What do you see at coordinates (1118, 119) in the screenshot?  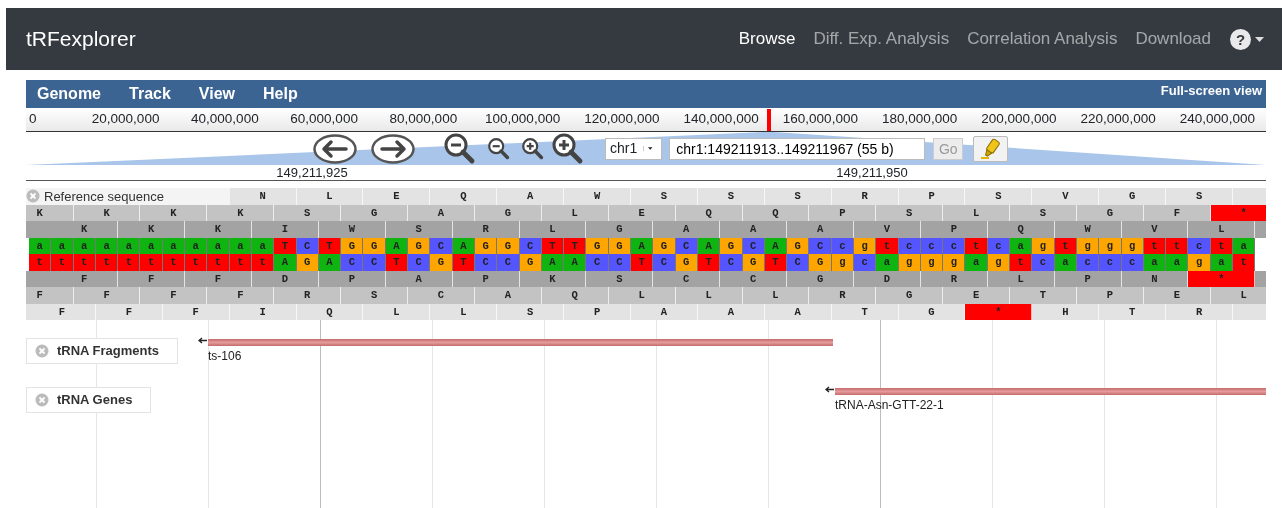 I see `ruler-label: 220,000,000` at bounding box center [1118, 119].